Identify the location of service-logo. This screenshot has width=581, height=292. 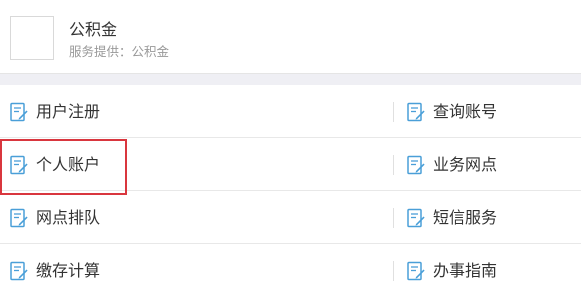
(32, 38).